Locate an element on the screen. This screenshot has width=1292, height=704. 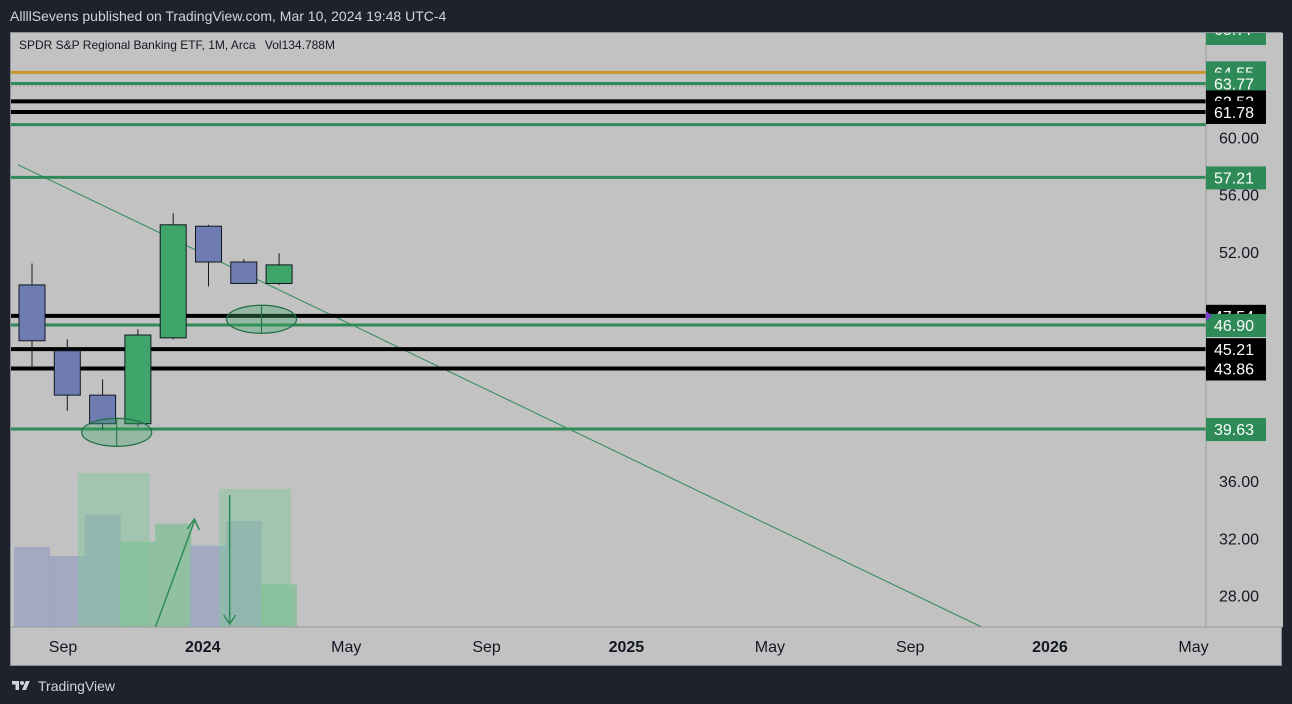
price-tag-text: 43.86 is located at coordinates (1234, 370).